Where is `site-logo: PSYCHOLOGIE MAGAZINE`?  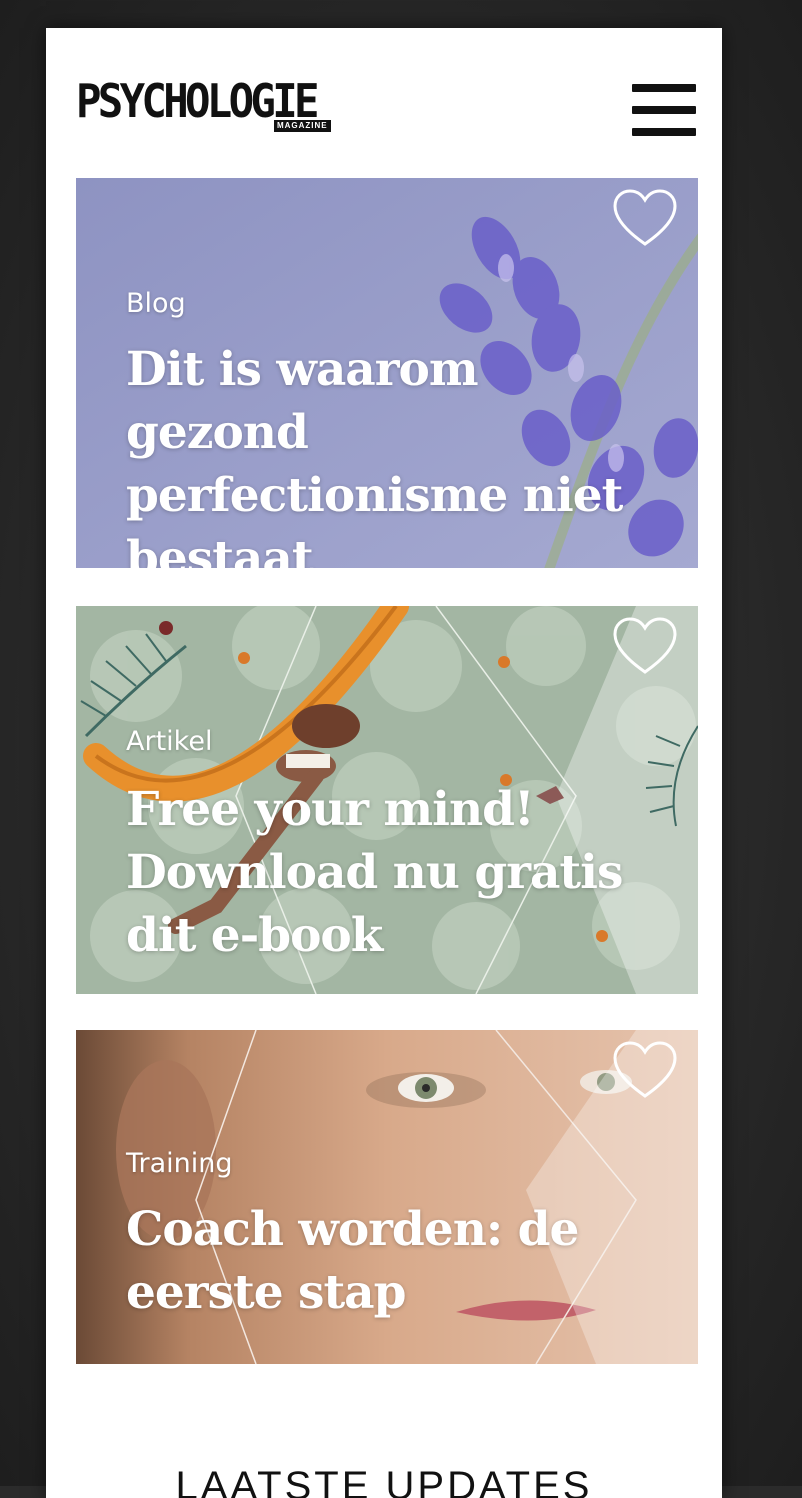
site-logo: PSYCHOLOGIE MAGAZINE is located at coordinates (206, 106).